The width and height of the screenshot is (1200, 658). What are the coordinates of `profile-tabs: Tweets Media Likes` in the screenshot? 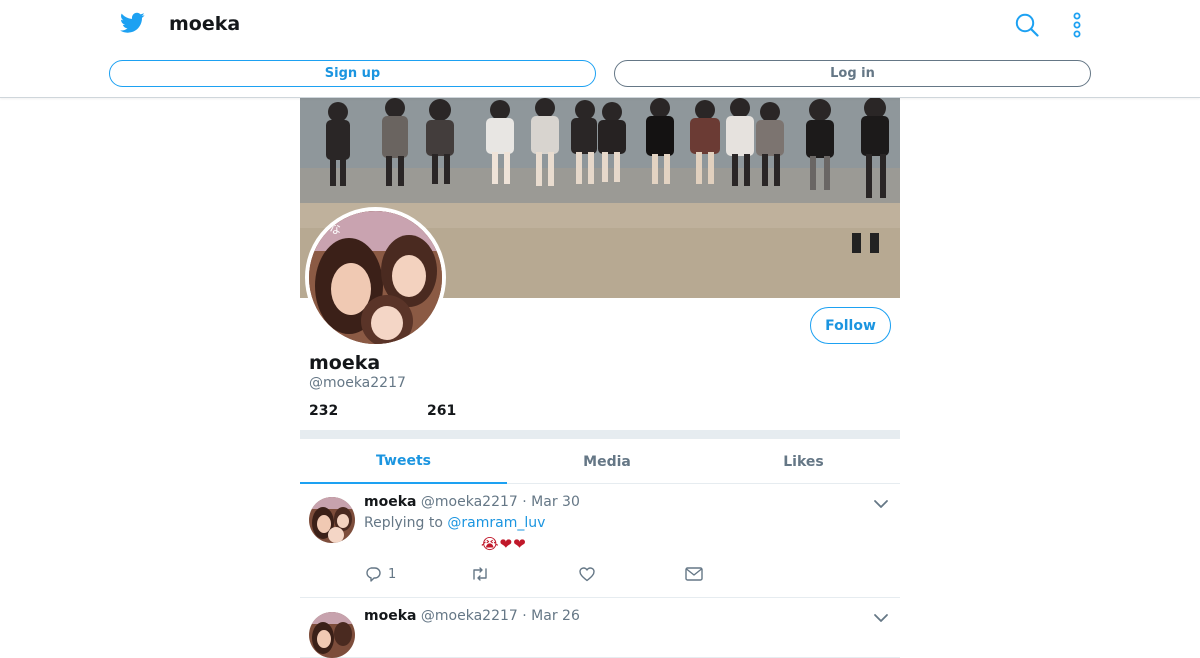 It's located at (600, 461).